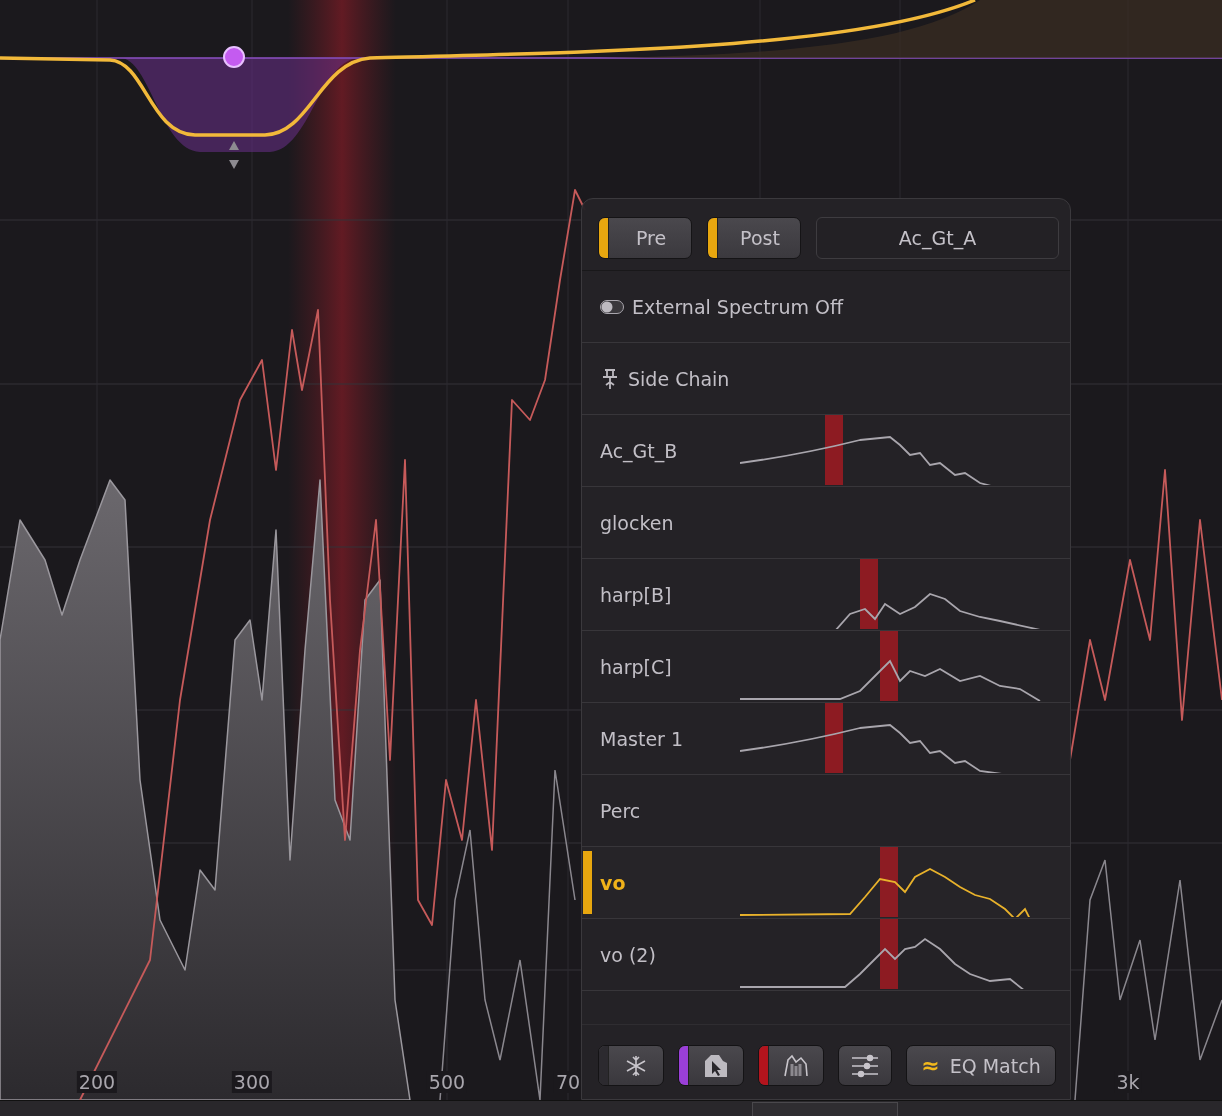  What do you see at coordinates (587, 882) in the screenshot?
I see `selection-bar` at bounding box center [587, 882].